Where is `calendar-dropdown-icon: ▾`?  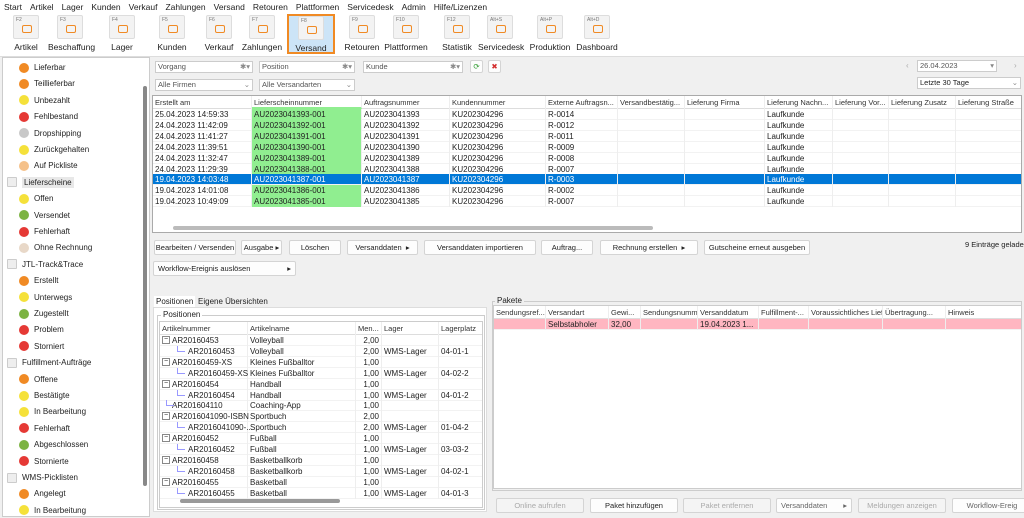 calendar-dropdown-icon: ▾ is located at coordinates (992, 66).